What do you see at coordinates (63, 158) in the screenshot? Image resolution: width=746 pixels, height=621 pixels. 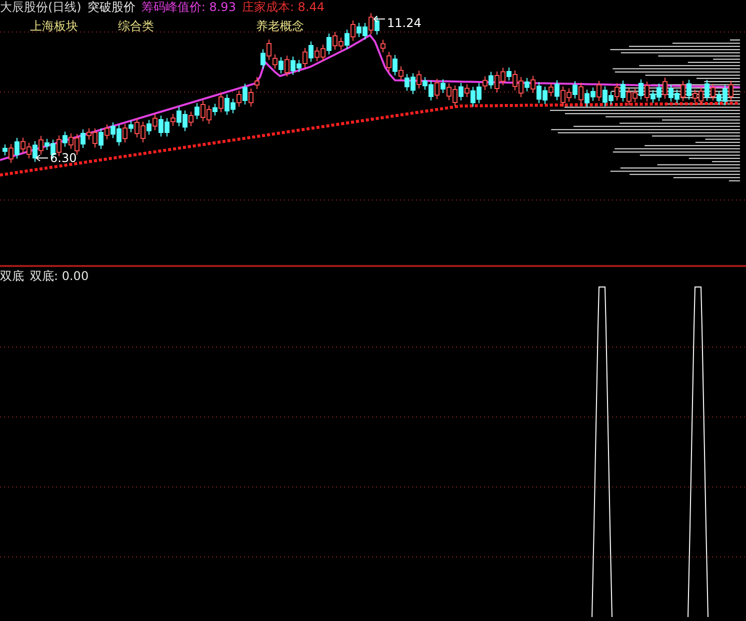 I see `low-price-label: 6.30` at bounding box center [63, 158].